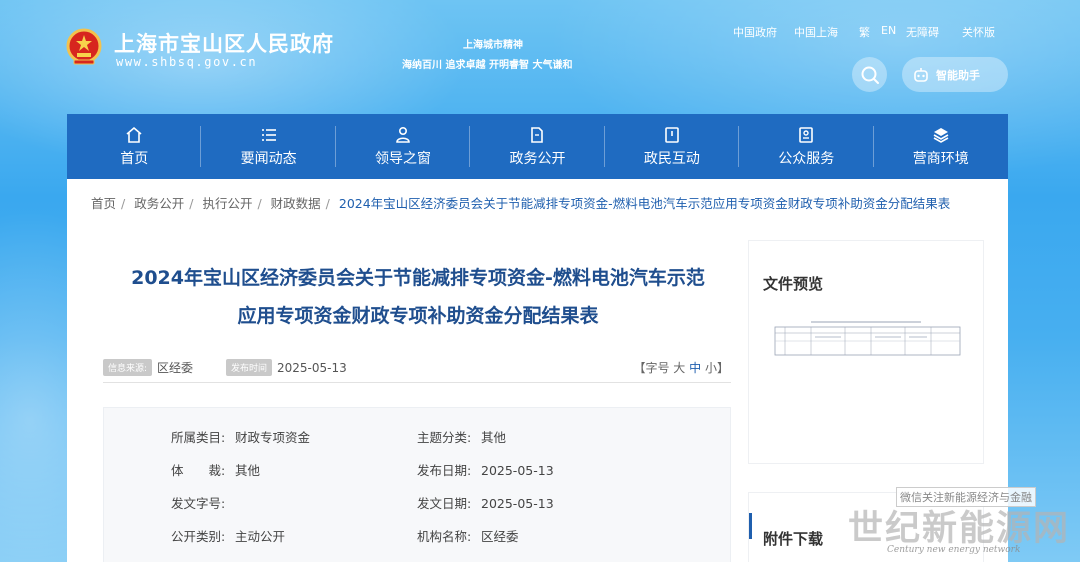  I want to click on date-tag: 发布时间, so click(249, 367).